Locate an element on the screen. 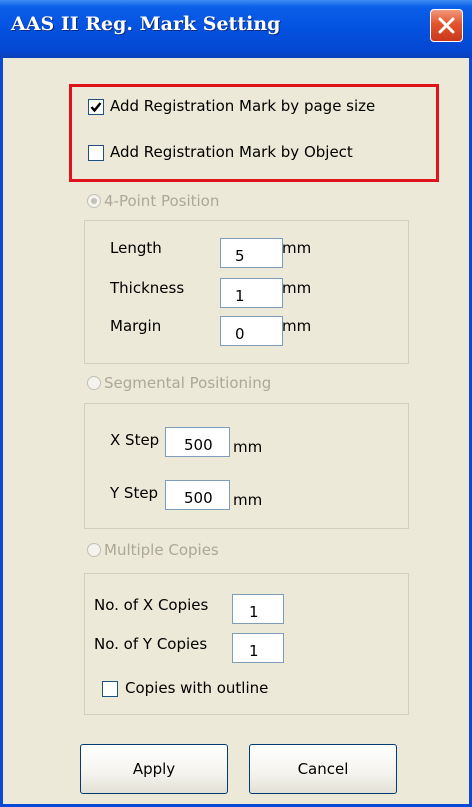 The height and width of the screenshot is (807, 472). multiple-copies-label: Multiple Copies is located at coordinates (161, 550).